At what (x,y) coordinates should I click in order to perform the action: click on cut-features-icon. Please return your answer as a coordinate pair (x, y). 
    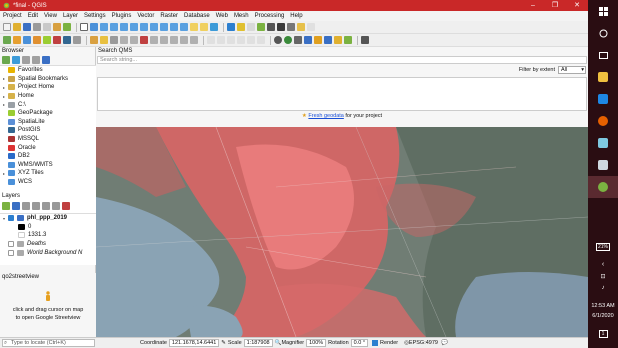
    Looking at the image, I should click on (154, 40).